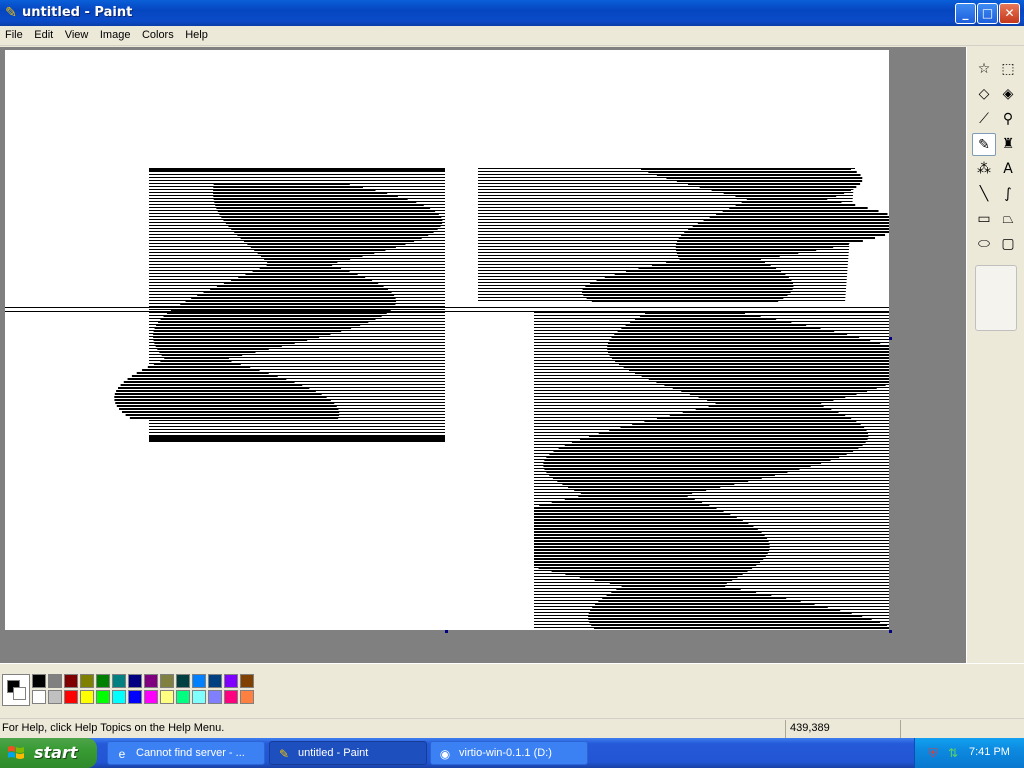 The height and width of the screenshot is (768, 1024). Describe the element at coordinates (984, 219) in the screenshot. I see `rectangle-icon: ▭` at that location.